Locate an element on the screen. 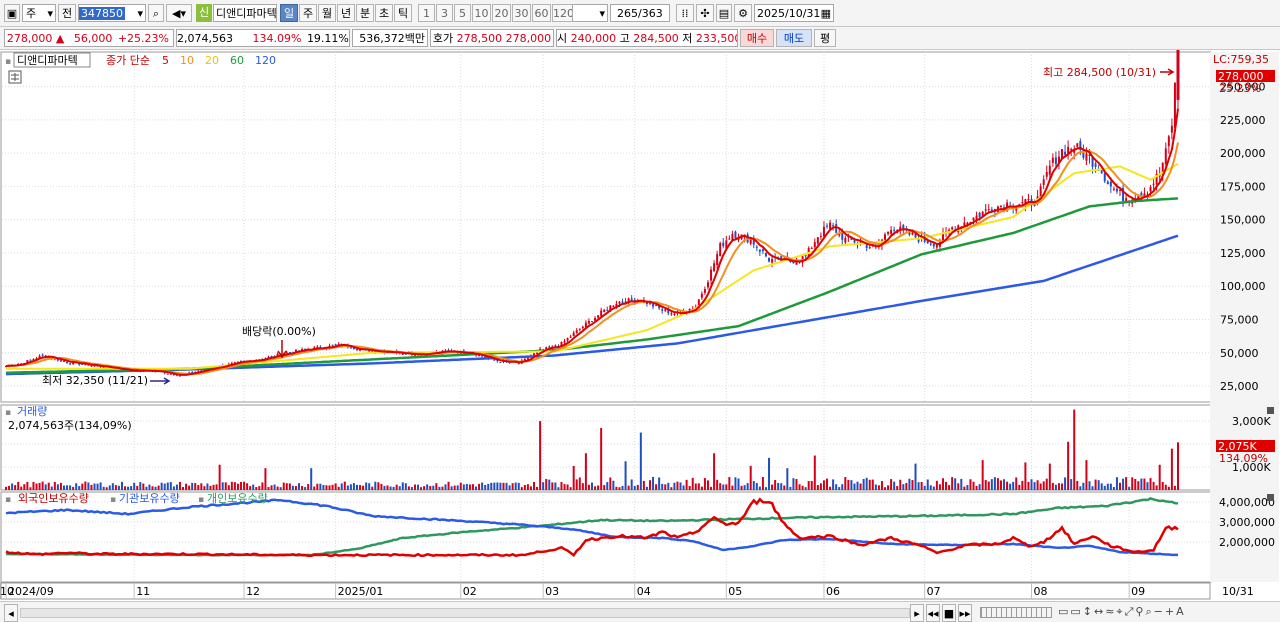 The width and height of the screenshot is (1280, 622). prev-code-button: 전 is located at coordinates (67, 13).